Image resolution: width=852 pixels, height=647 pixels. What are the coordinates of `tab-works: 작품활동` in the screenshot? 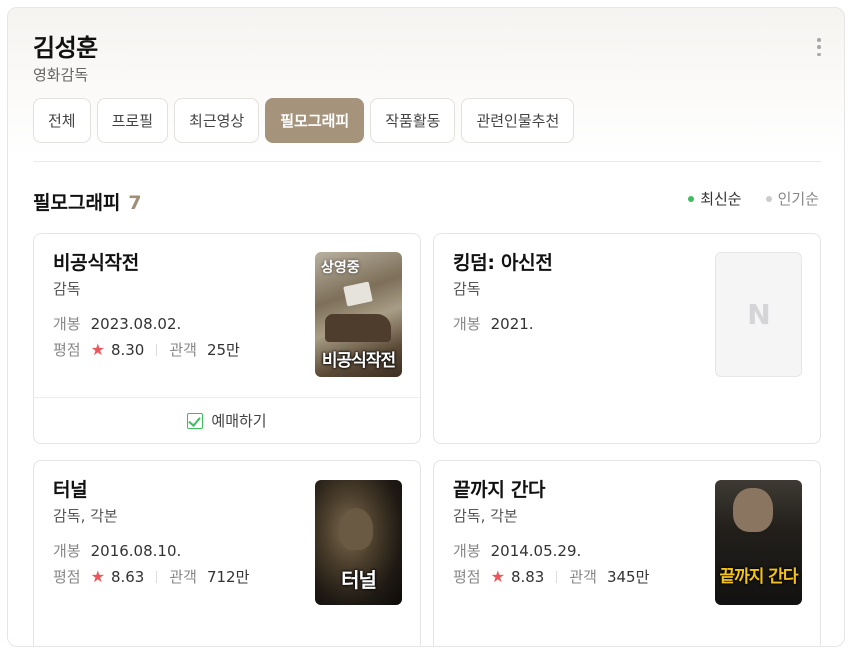 It's located at (413, 120).